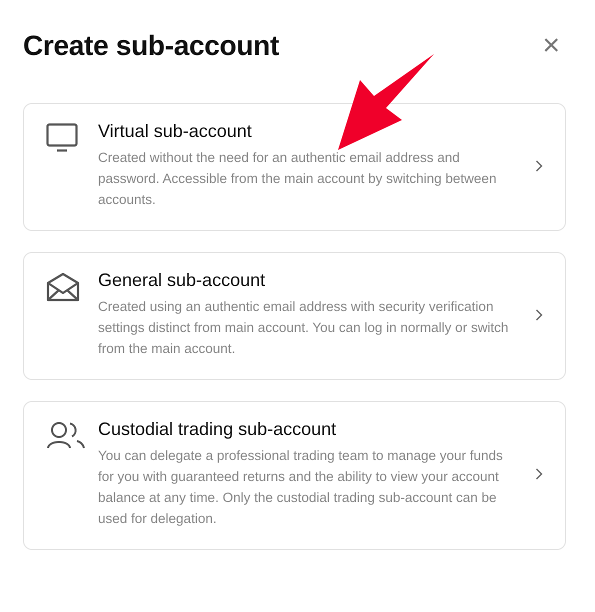 The image size is (595, 612). What do you see at coordinates (218, 429) in the screenshot?
I see `option-title: Custodial trading sub-account` at bounding box center [218, 429].